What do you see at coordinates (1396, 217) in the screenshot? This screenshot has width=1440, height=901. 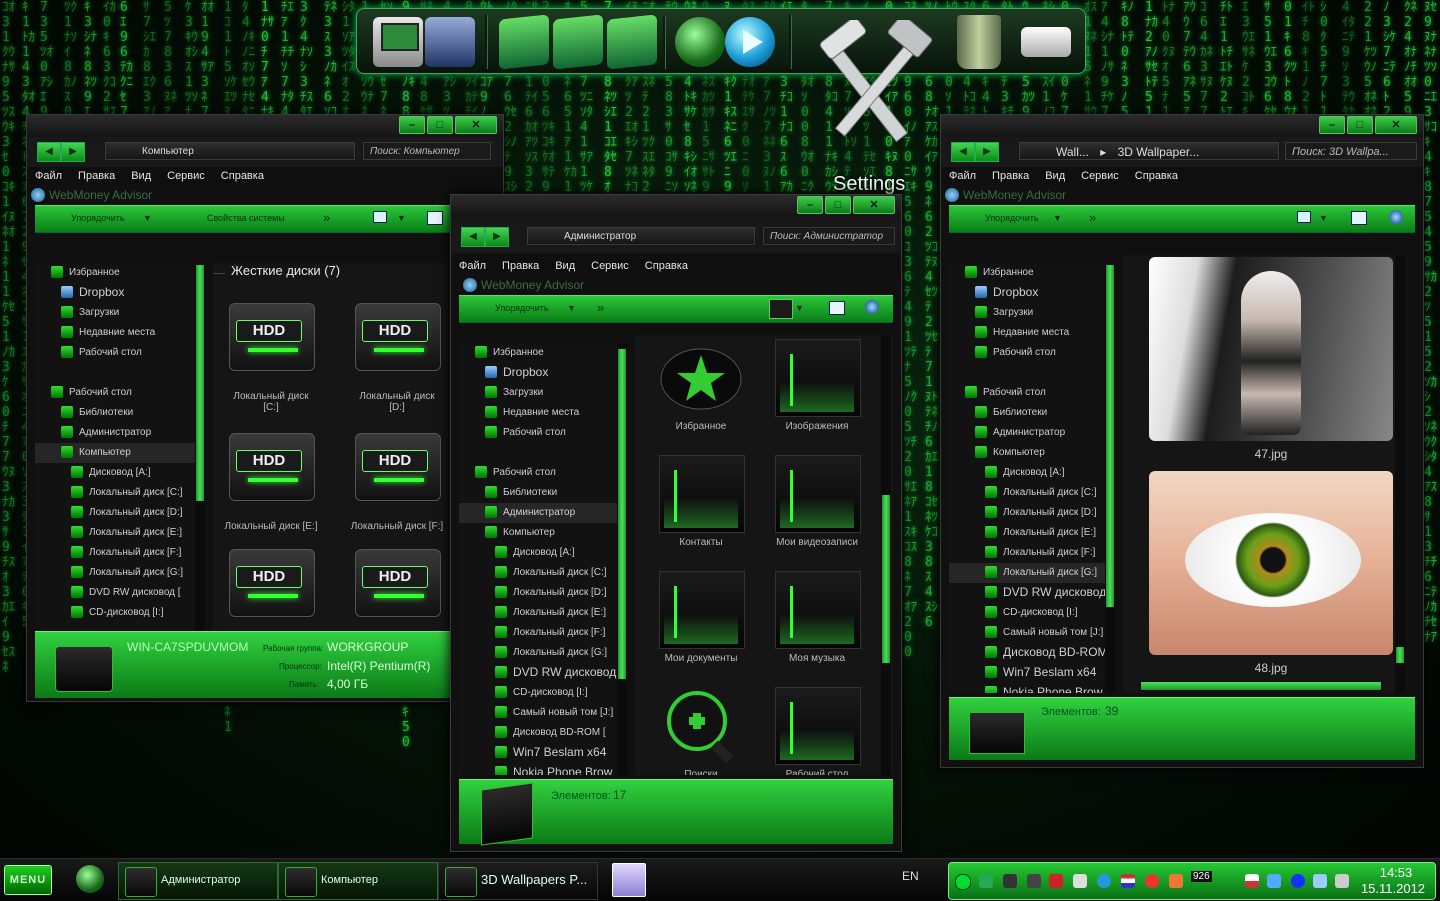 I see `help-icon` at bounding box center [1396, 217].